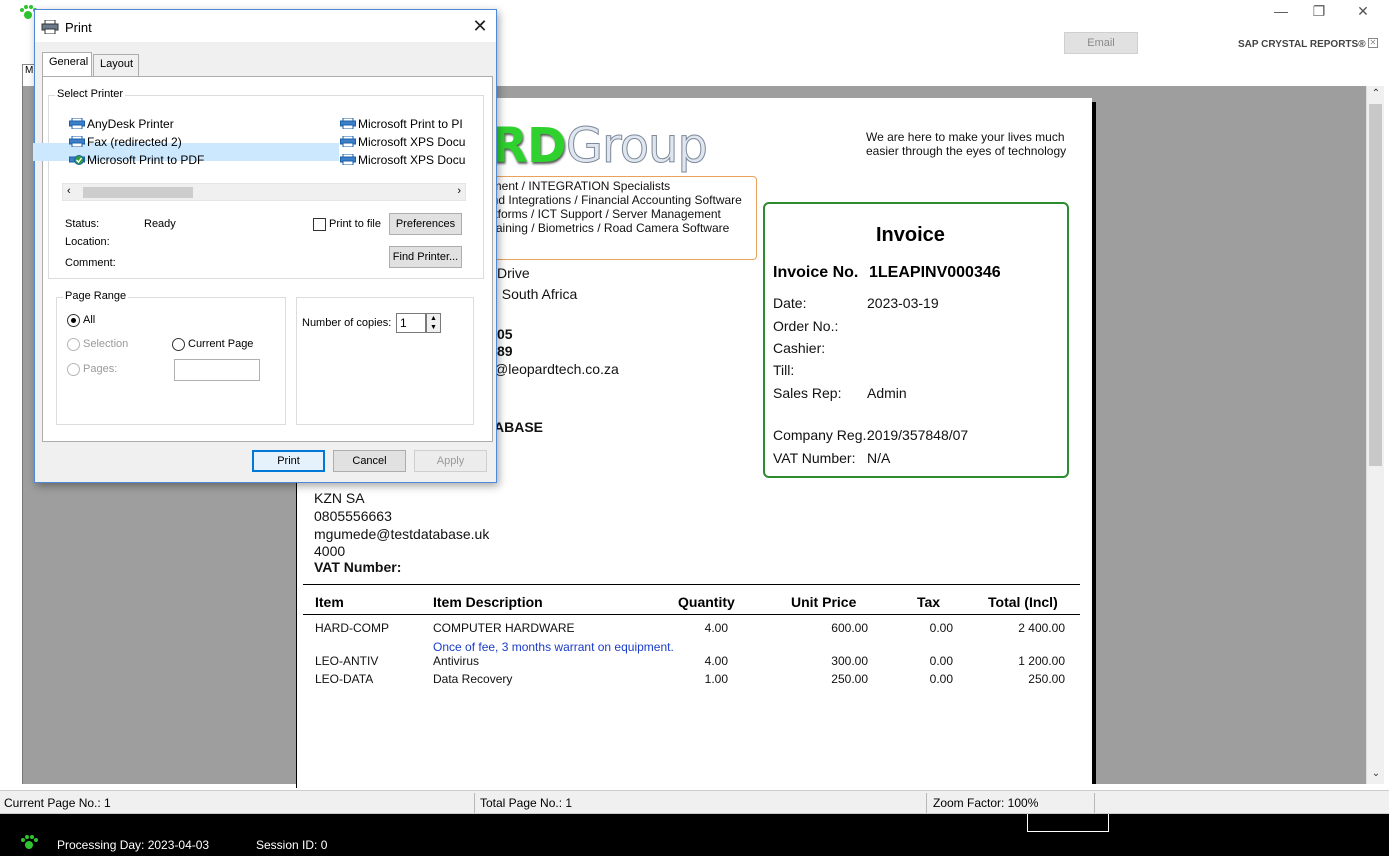 The width and height of the screenshot is (1389, 856). What do you see at coordinates (355, 224) in the screenshot?
I see `print-to-file-label: Print to file` at bounding box center [355, 224].